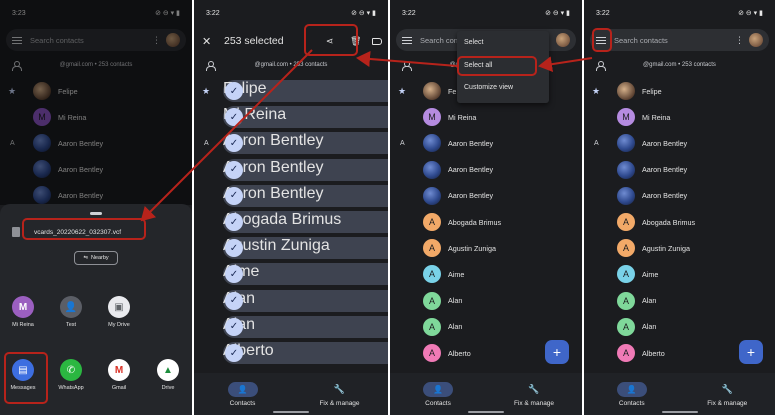  I want to click on menu-icon, so click(407, 40).